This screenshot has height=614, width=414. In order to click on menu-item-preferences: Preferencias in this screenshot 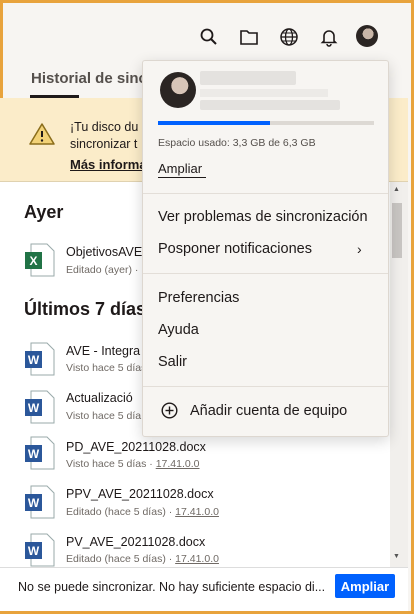, I will do `click(198, 298)`.